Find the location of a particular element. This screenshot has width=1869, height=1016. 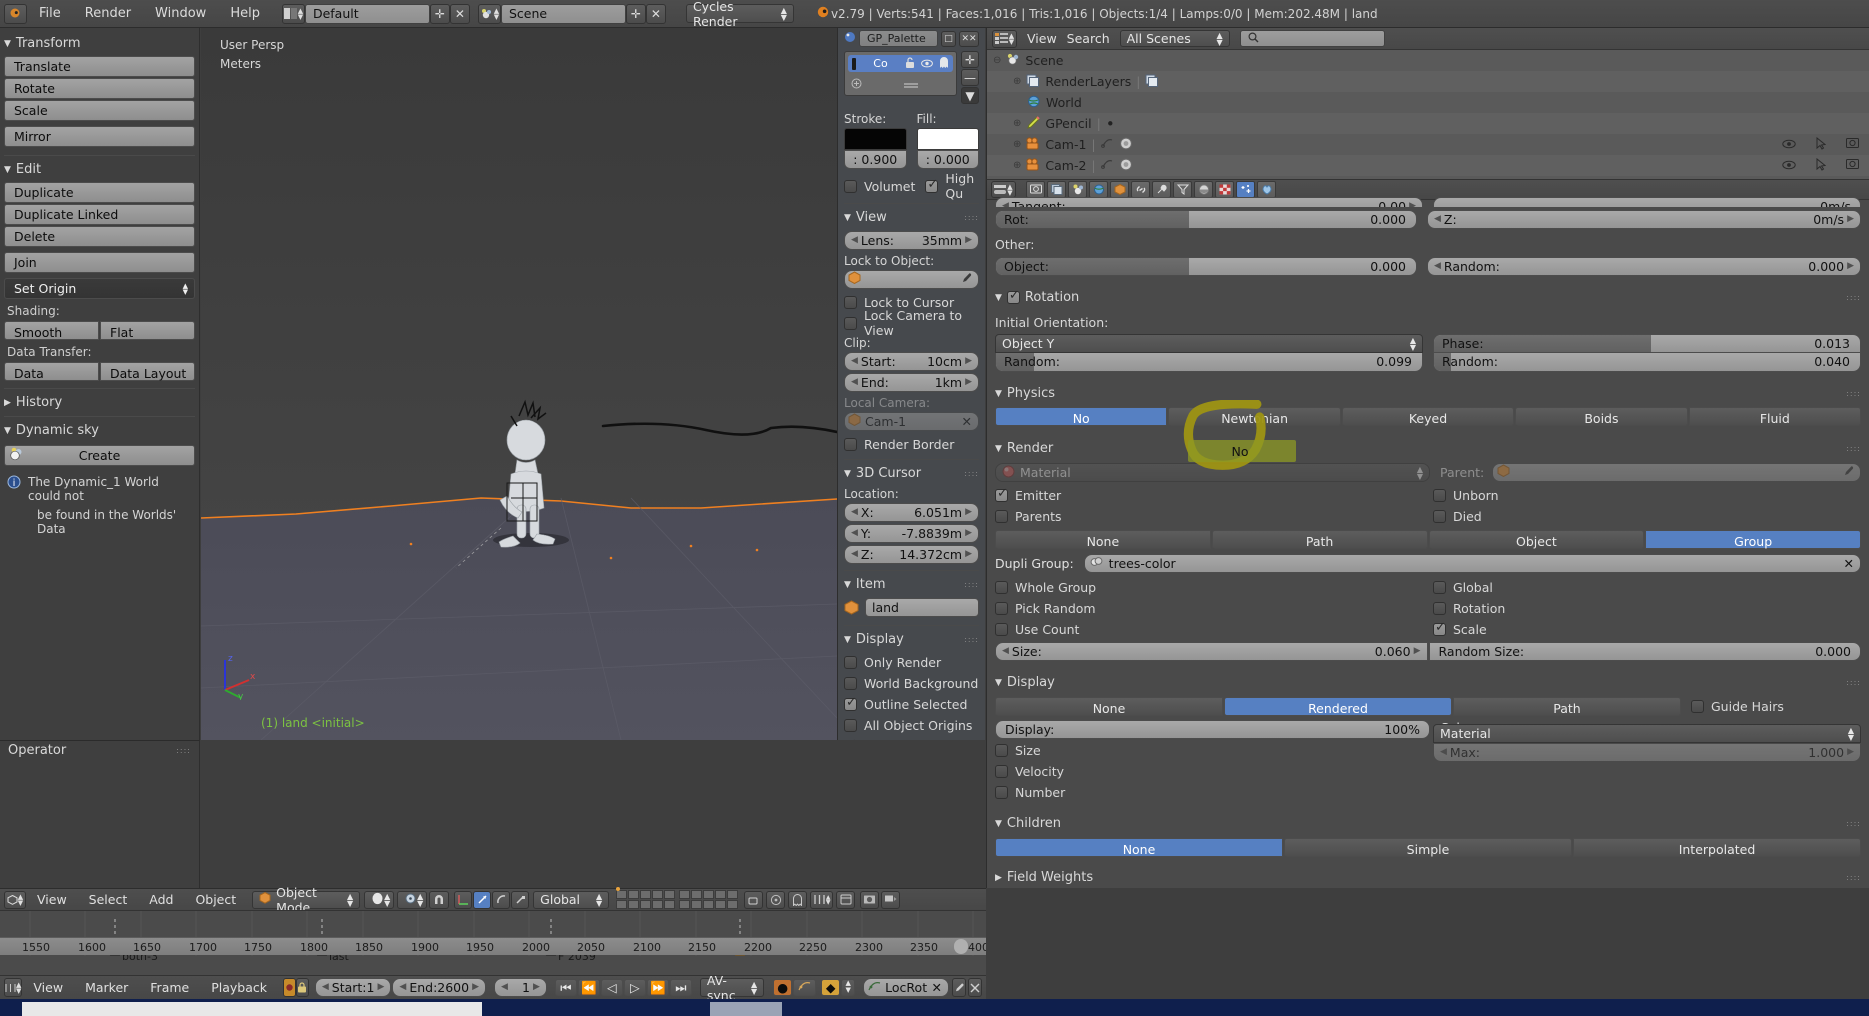

viewport-menu-view: View is located at coordinates (52, 899).